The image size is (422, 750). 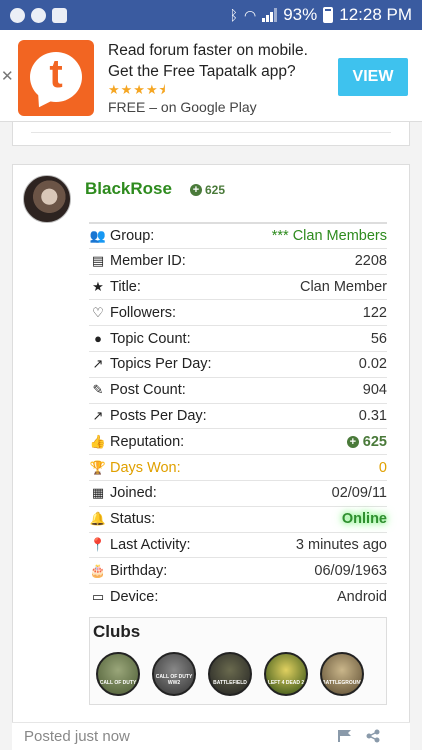 I want to click on report-flag-icon, so click(x=345, y=736).